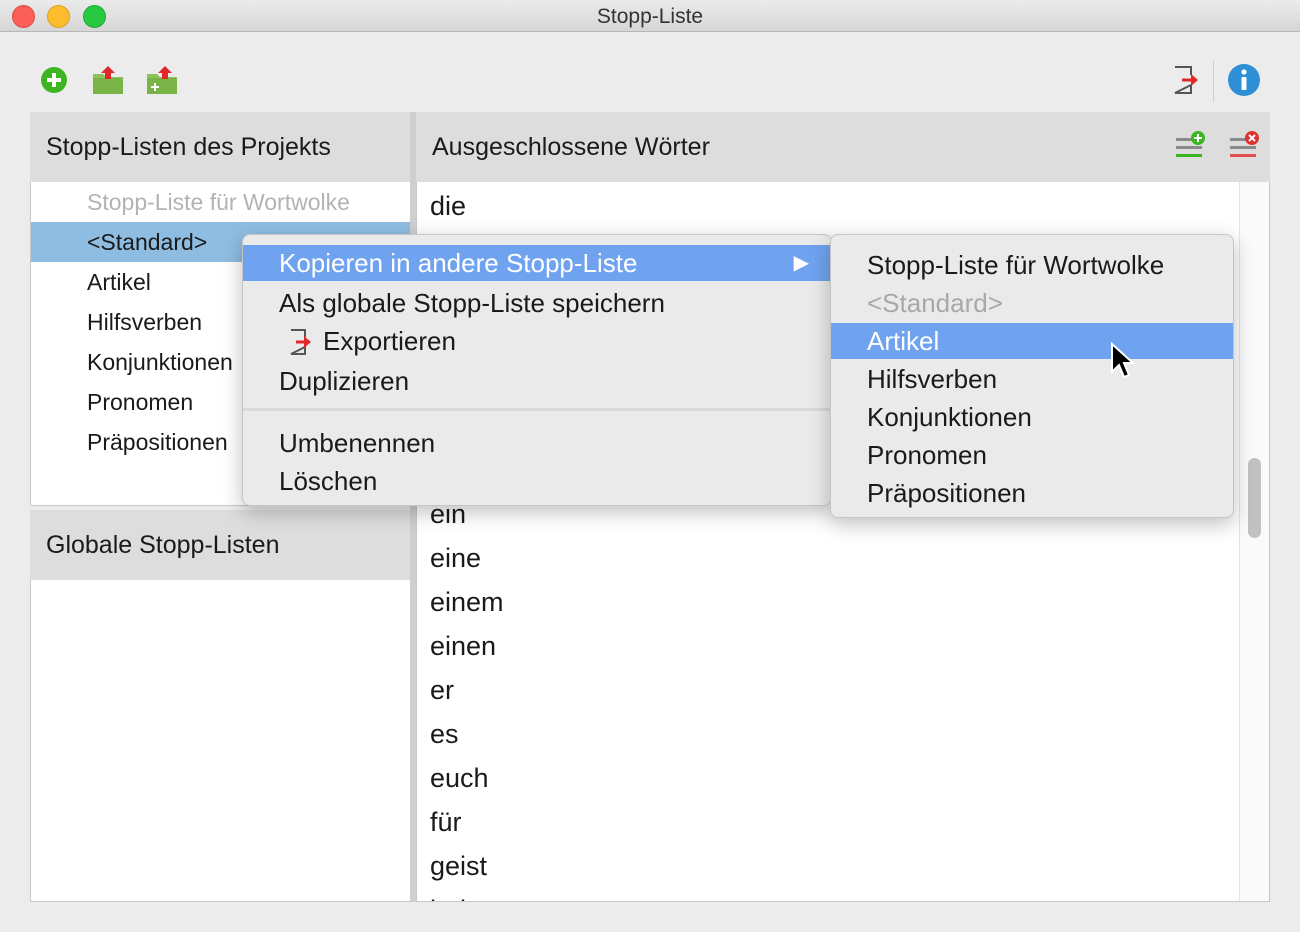  Describe the element at coordinates (537, 443) in the screenshot. I see `menu-item-rename: Umbenennen` at that location.